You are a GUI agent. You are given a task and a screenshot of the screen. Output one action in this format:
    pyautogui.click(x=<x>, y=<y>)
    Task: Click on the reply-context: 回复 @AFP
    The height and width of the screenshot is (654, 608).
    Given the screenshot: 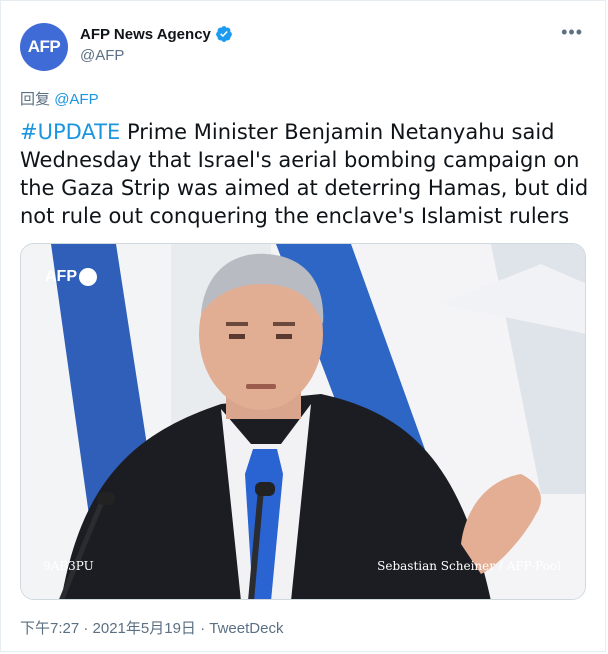 What is the action you would take?
    pyautogui.click(x=59, y=98)
    